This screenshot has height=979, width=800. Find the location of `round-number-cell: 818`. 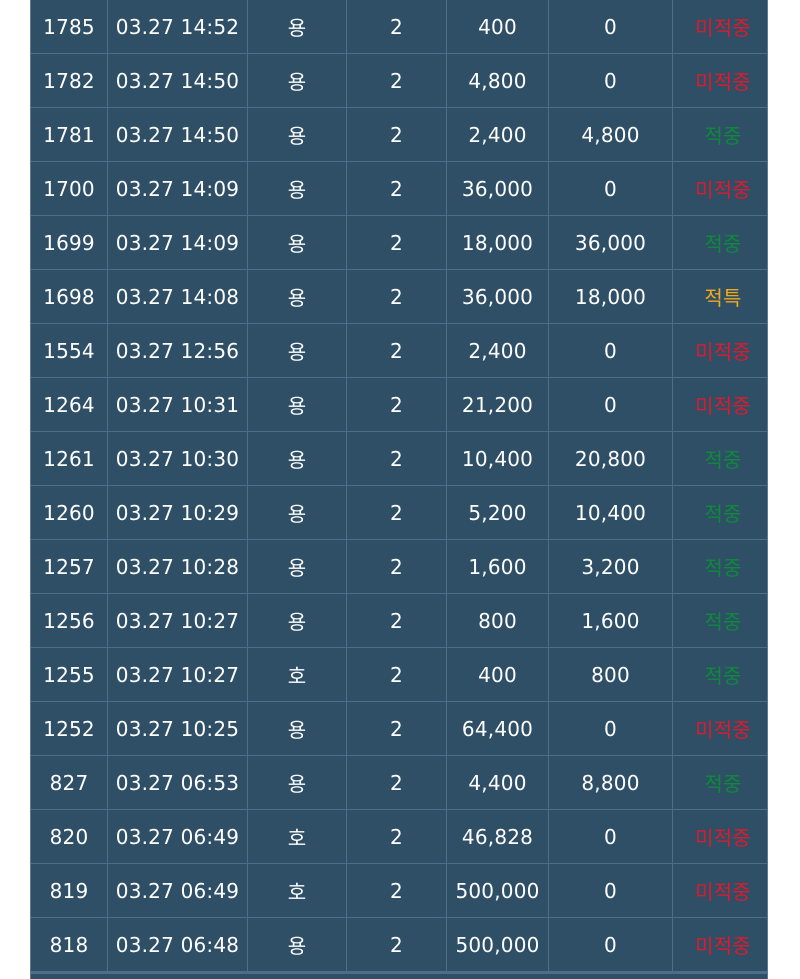

round-number-cell: 818 is located at coordinates (69, 944).